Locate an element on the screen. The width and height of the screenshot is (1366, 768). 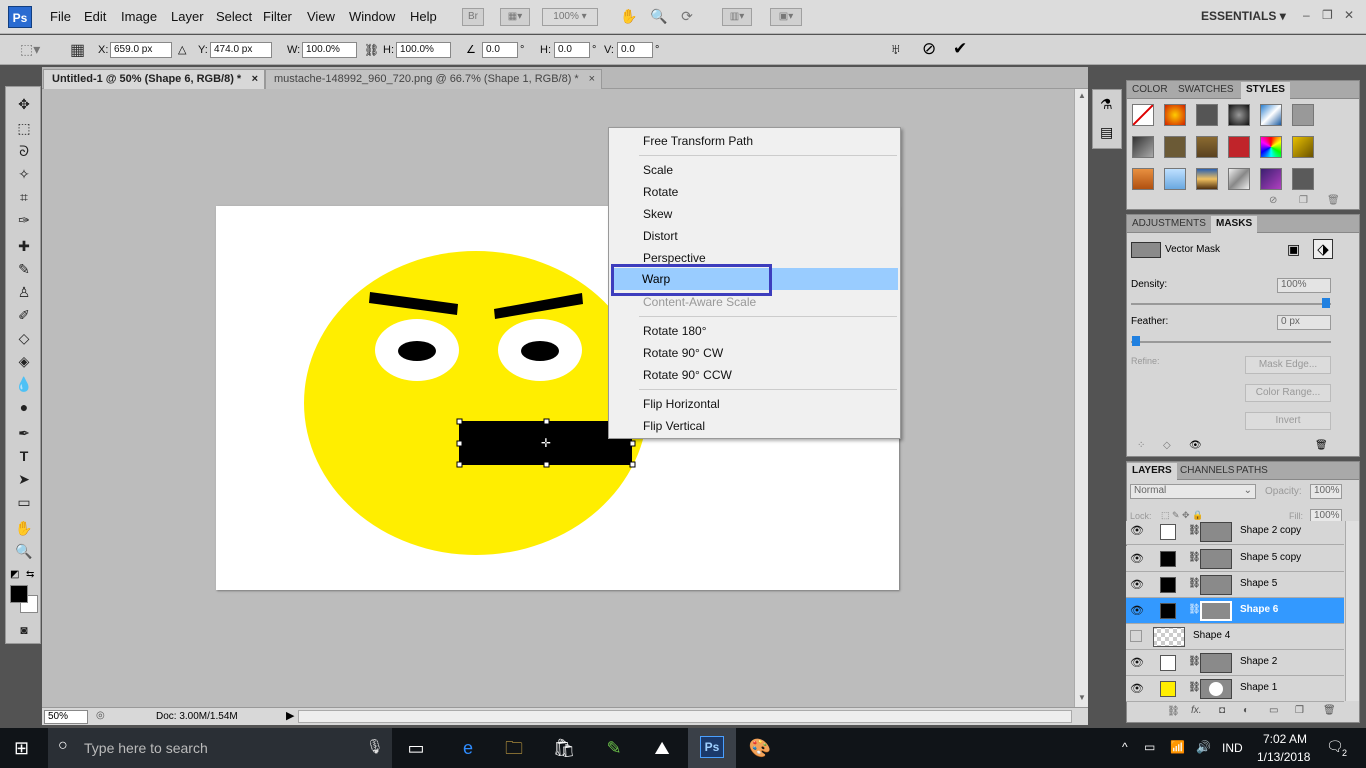
tab-layers: LAYERS is located at coordinates (1152, 471).